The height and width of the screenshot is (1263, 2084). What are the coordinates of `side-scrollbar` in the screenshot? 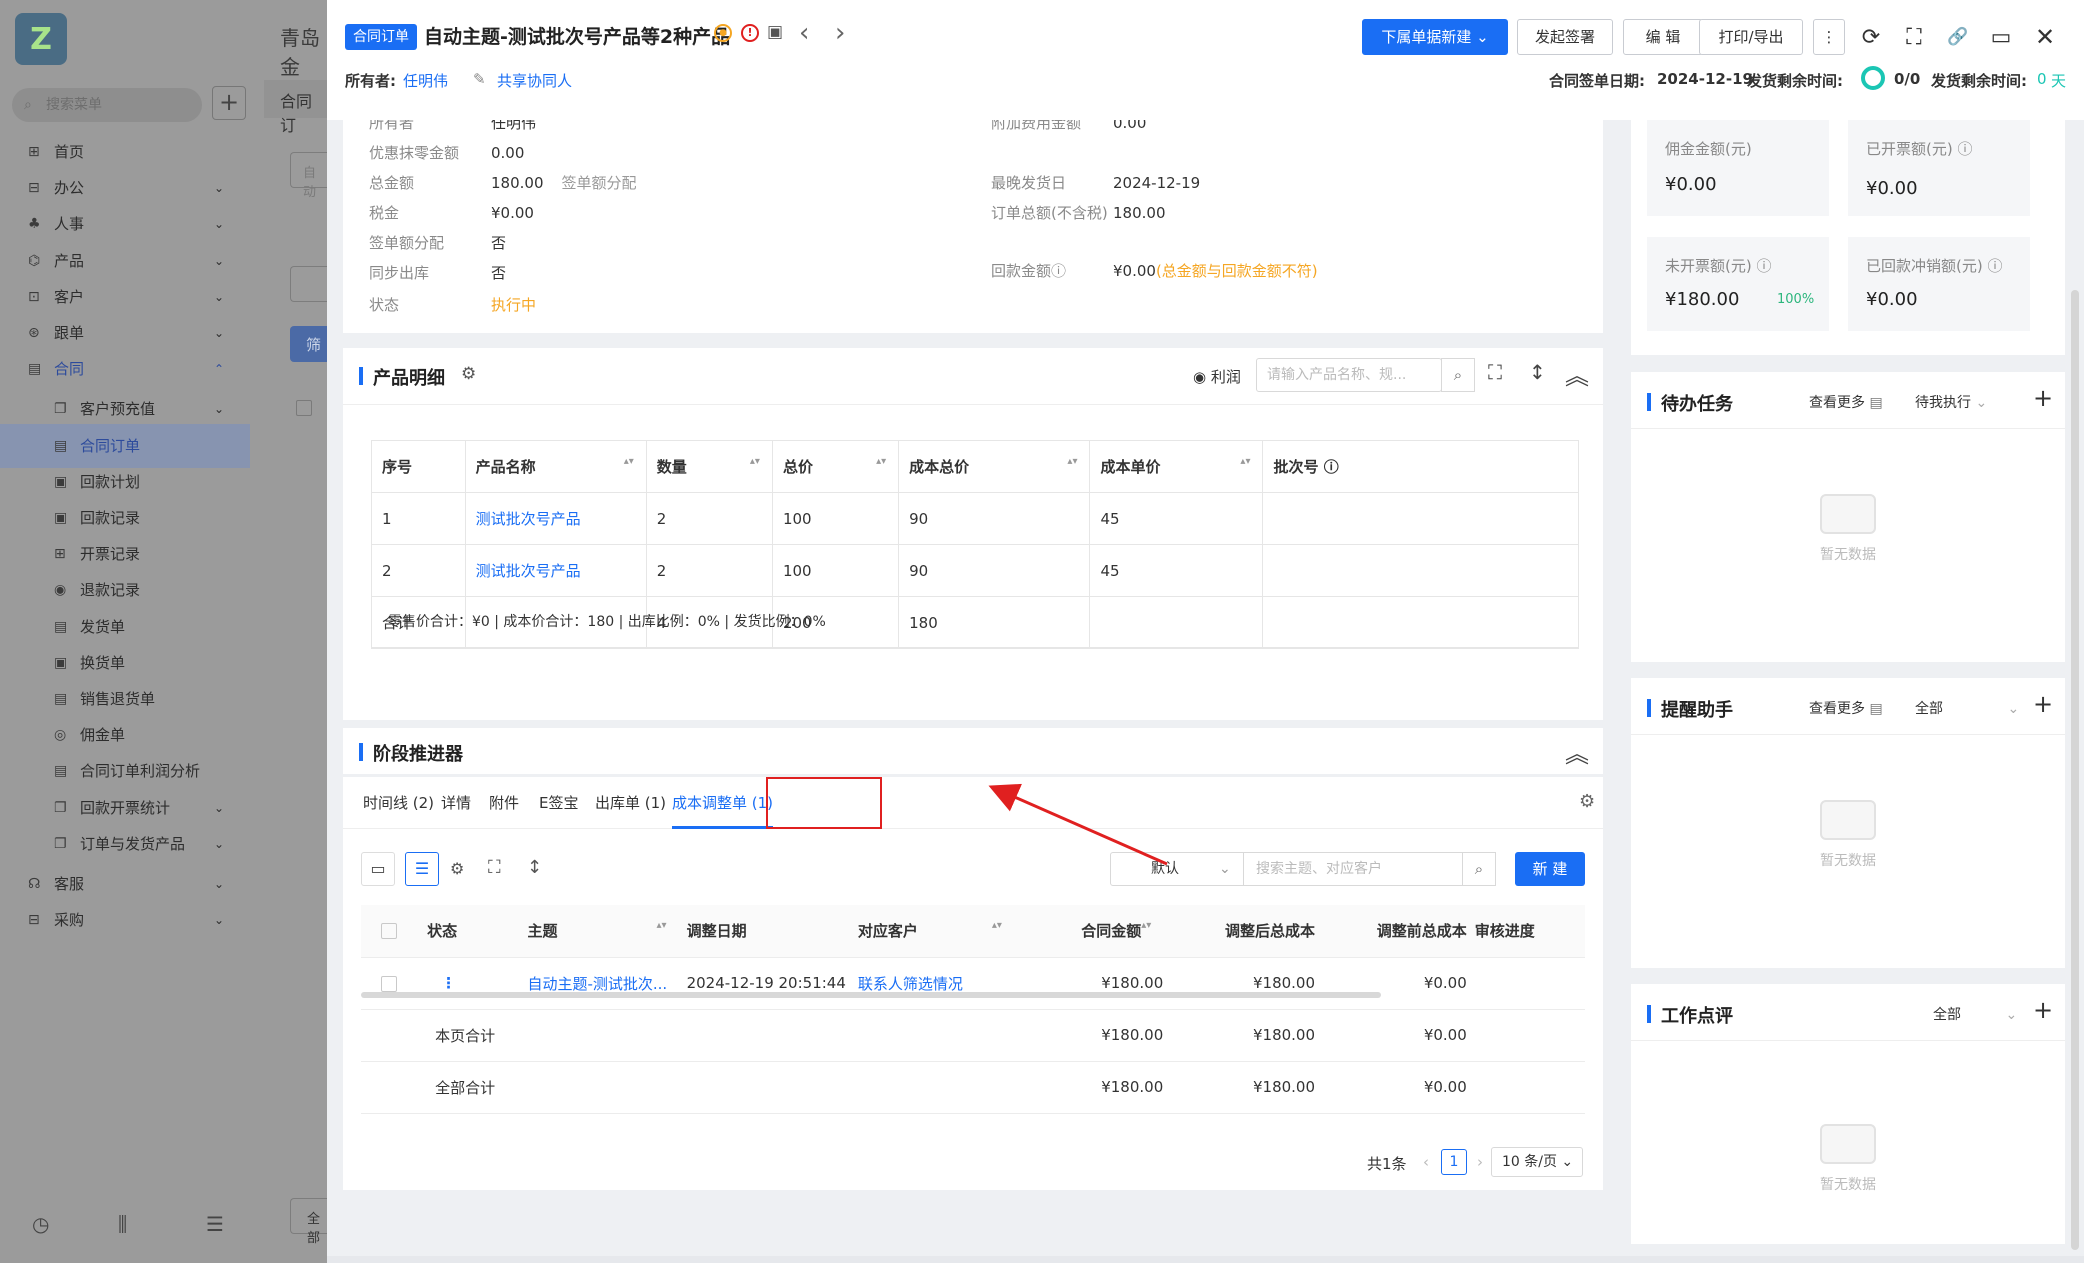 It's located at (2075, 770).